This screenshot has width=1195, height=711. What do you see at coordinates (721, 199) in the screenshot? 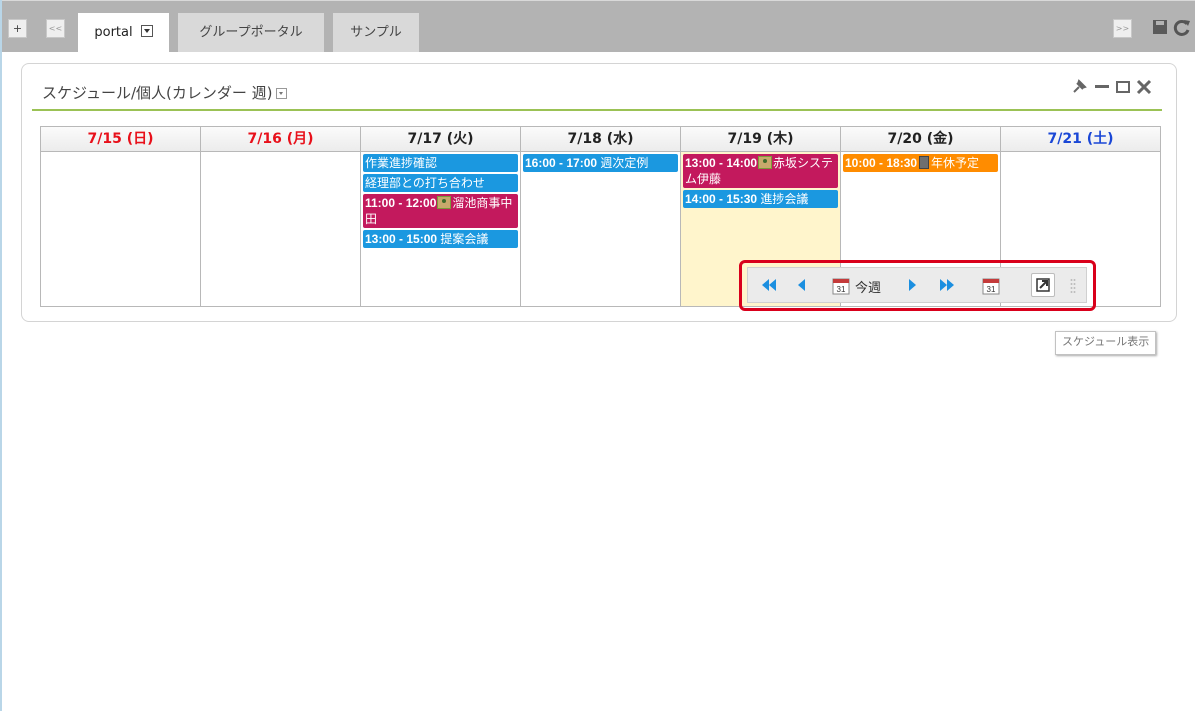
I see `event-time: 14:00 - 15:30` at bounding box center [721, 199].